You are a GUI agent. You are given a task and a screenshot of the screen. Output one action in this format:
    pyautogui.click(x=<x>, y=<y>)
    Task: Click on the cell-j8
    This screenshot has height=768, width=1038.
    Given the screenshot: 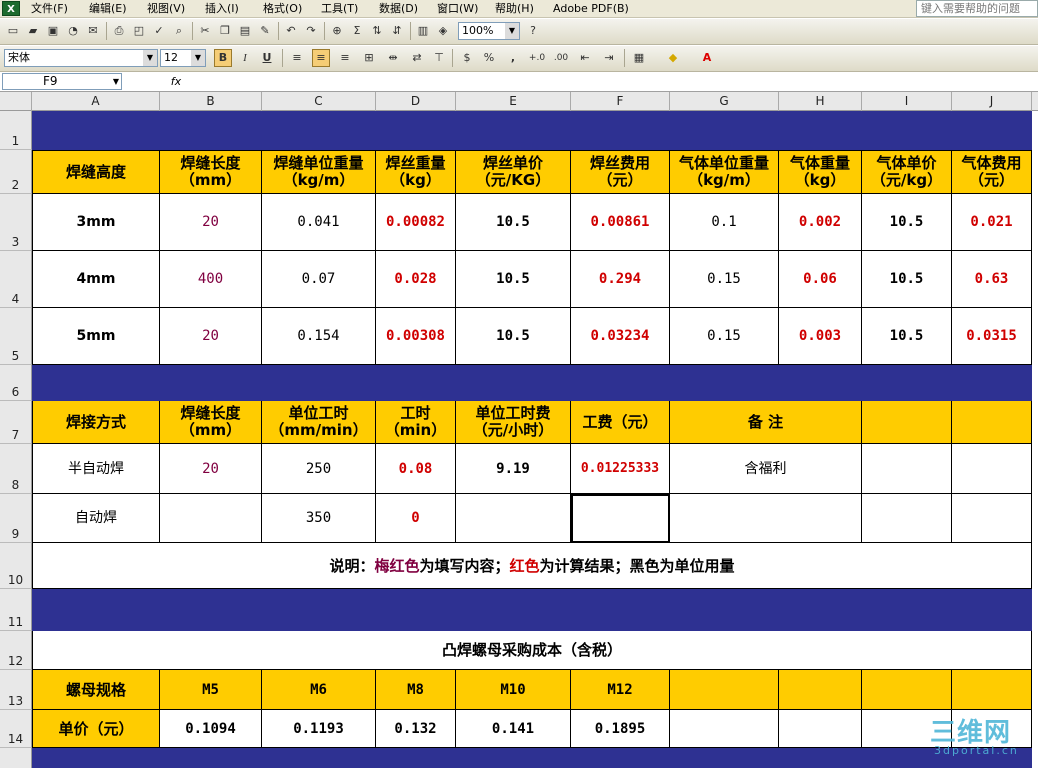 What is the action you would take?
    pyautogui.click(x=992, y=469)
    